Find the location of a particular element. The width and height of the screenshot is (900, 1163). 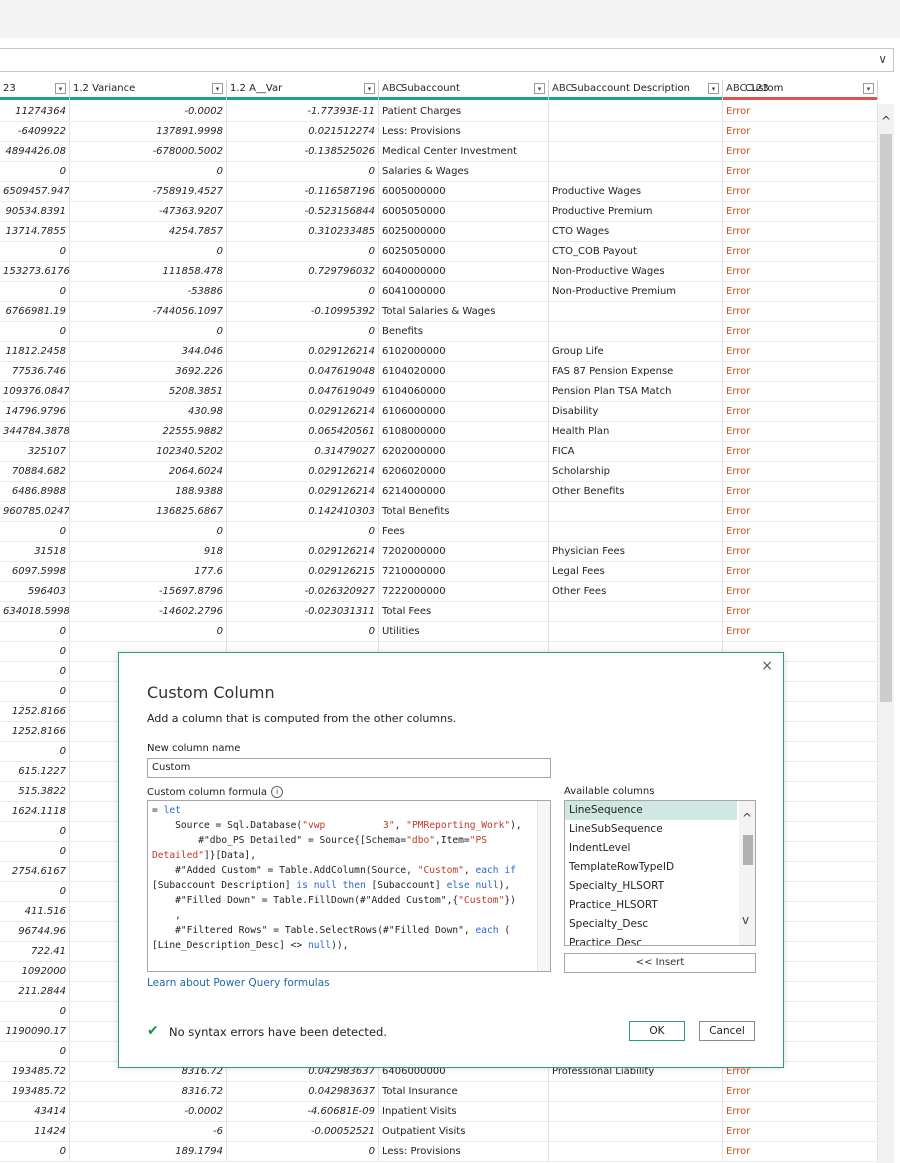

cell-col-a-var: 0.31479027 is located at coordinates (303, 452).